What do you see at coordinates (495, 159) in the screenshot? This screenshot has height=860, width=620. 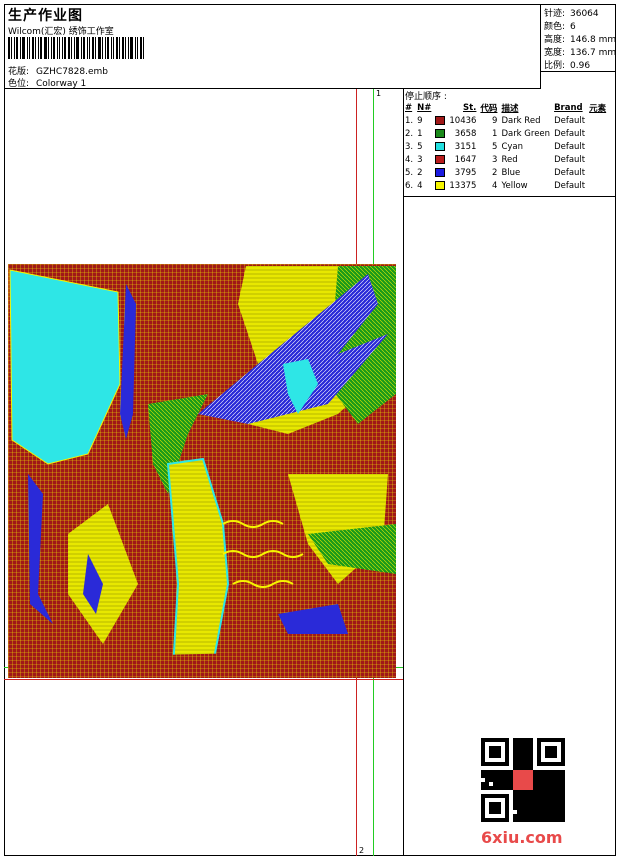 I see `row-code: 3` at bounding box center [495, 159].